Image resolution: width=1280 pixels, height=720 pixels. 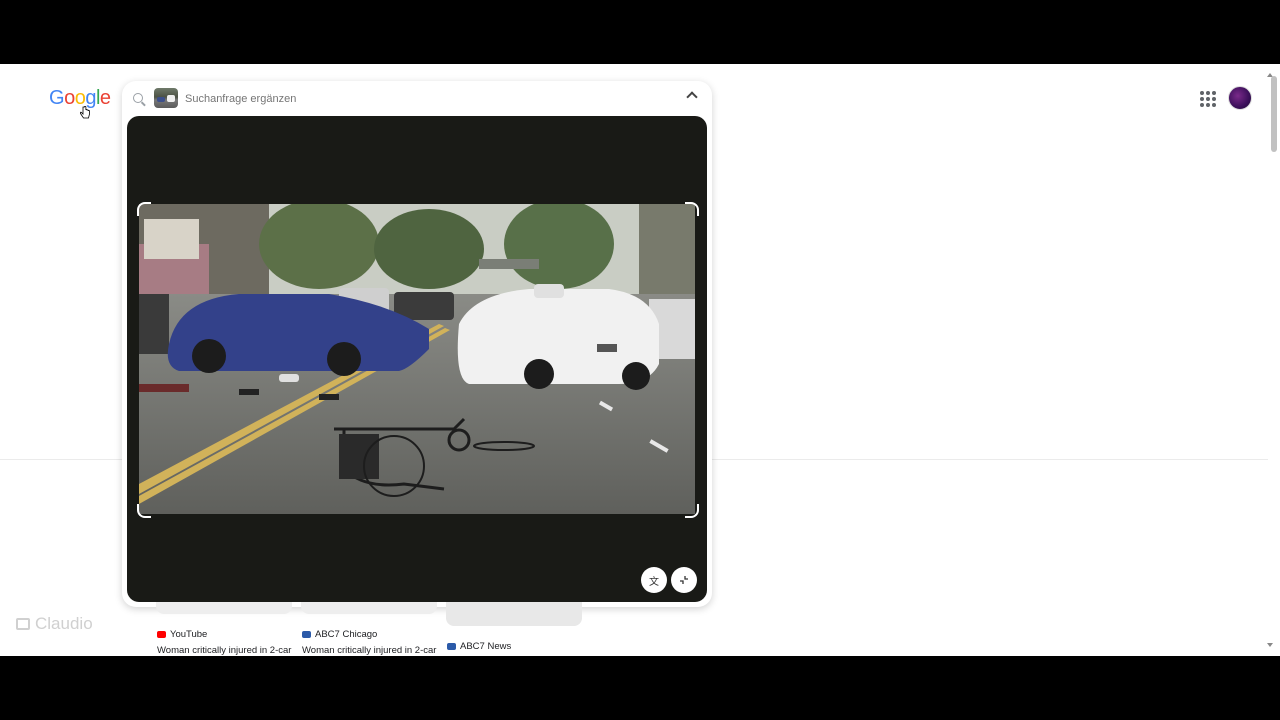 I want to click on logo-letter: G, so click(x=57, y=98).